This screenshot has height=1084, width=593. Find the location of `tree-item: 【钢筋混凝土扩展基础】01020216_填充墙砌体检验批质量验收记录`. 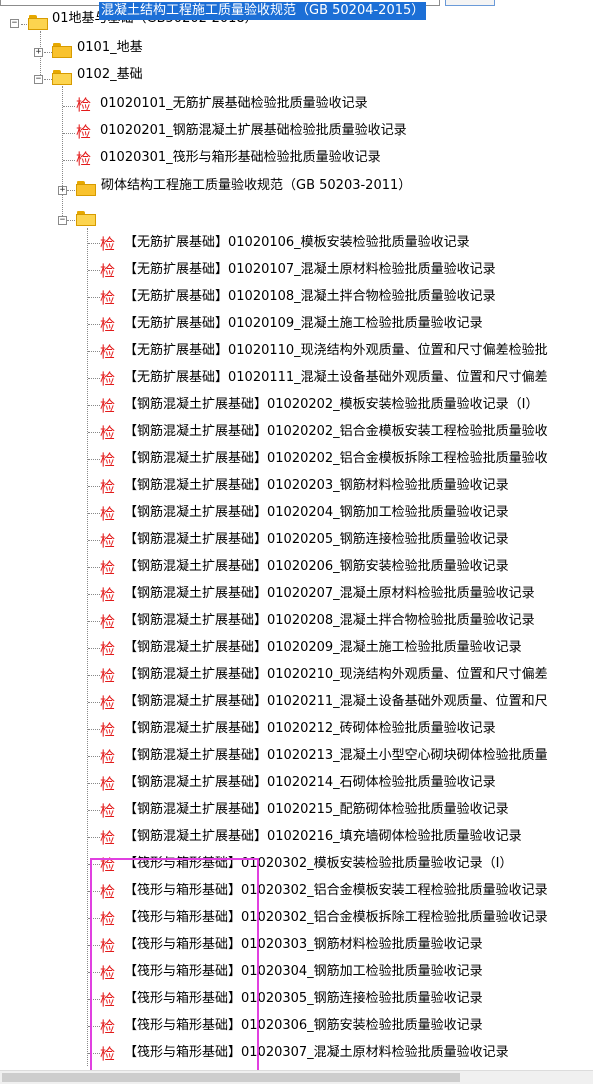

tree-item: 【钢筋混凝土扩展基础】01020216_填充墙砌体检验批质量验收记录 is located at coordinates (323, 837).